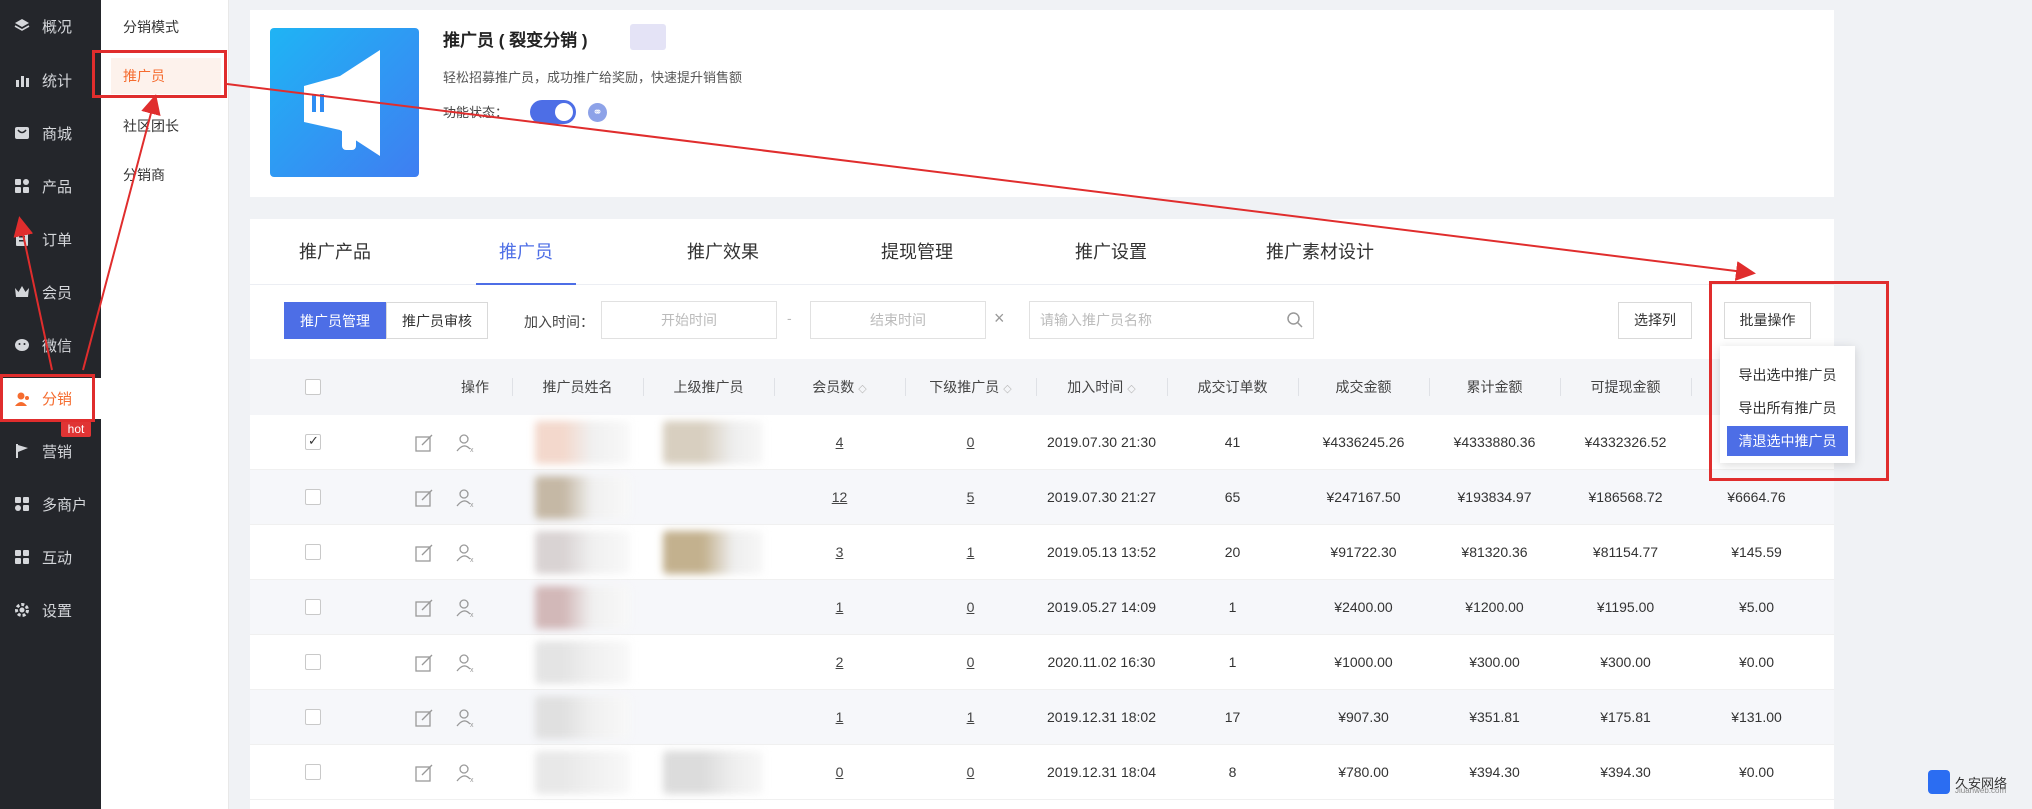 This screenshot has height=809, width=2032. Describe the element at coordinates (50, 345) in the screenshot. I see `nav-item-wechat: 微信` at that location.